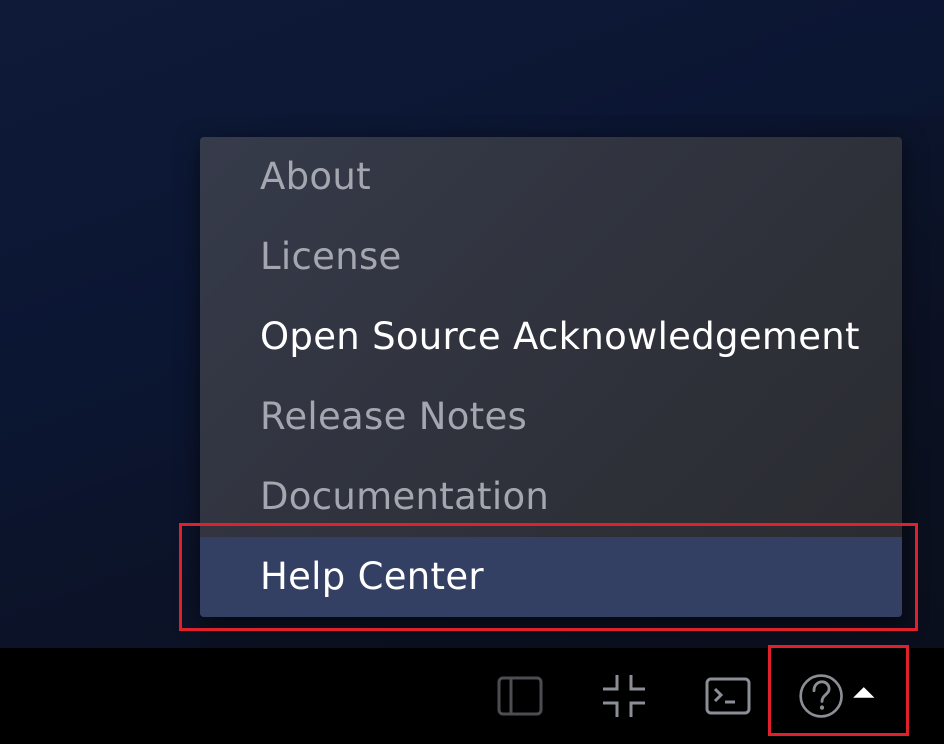 Image resolution: width=944 pixels, height=744 pixels. I want to click on terminal-button, so click(728, 696).